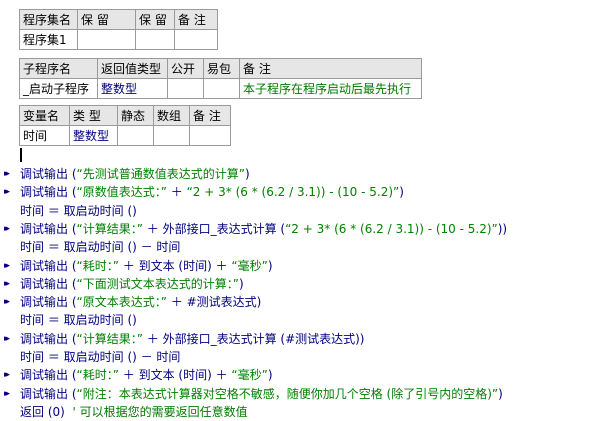 The height and width of the screenshot is (421, 611). What do you see at coordinates (58, 68) in the screenshot?
I see `subroutine-header-name: 子程序名` at bounding box center [58, 68].